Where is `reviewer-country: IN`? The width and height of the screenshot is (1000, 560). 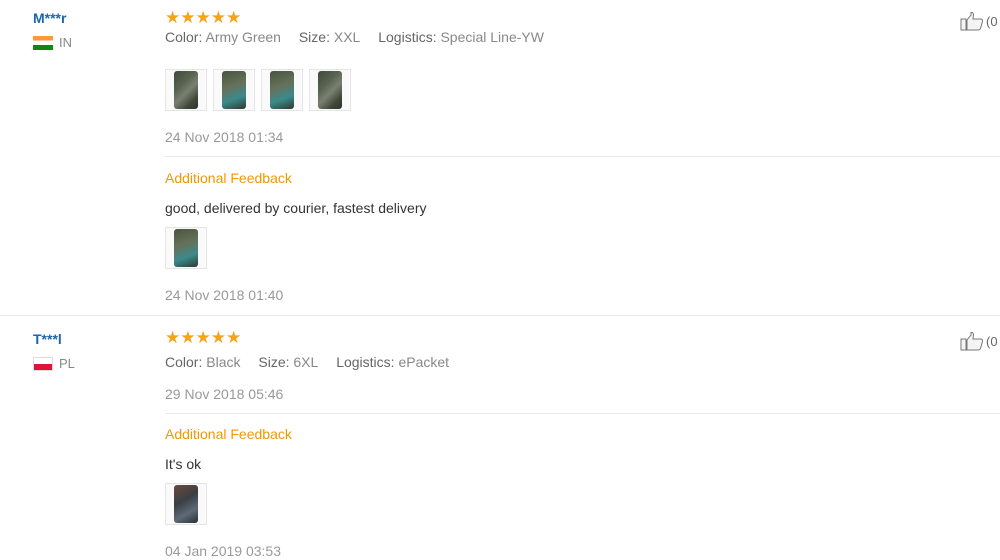
reviewer-country: IN is located at coordinates (88, 42).